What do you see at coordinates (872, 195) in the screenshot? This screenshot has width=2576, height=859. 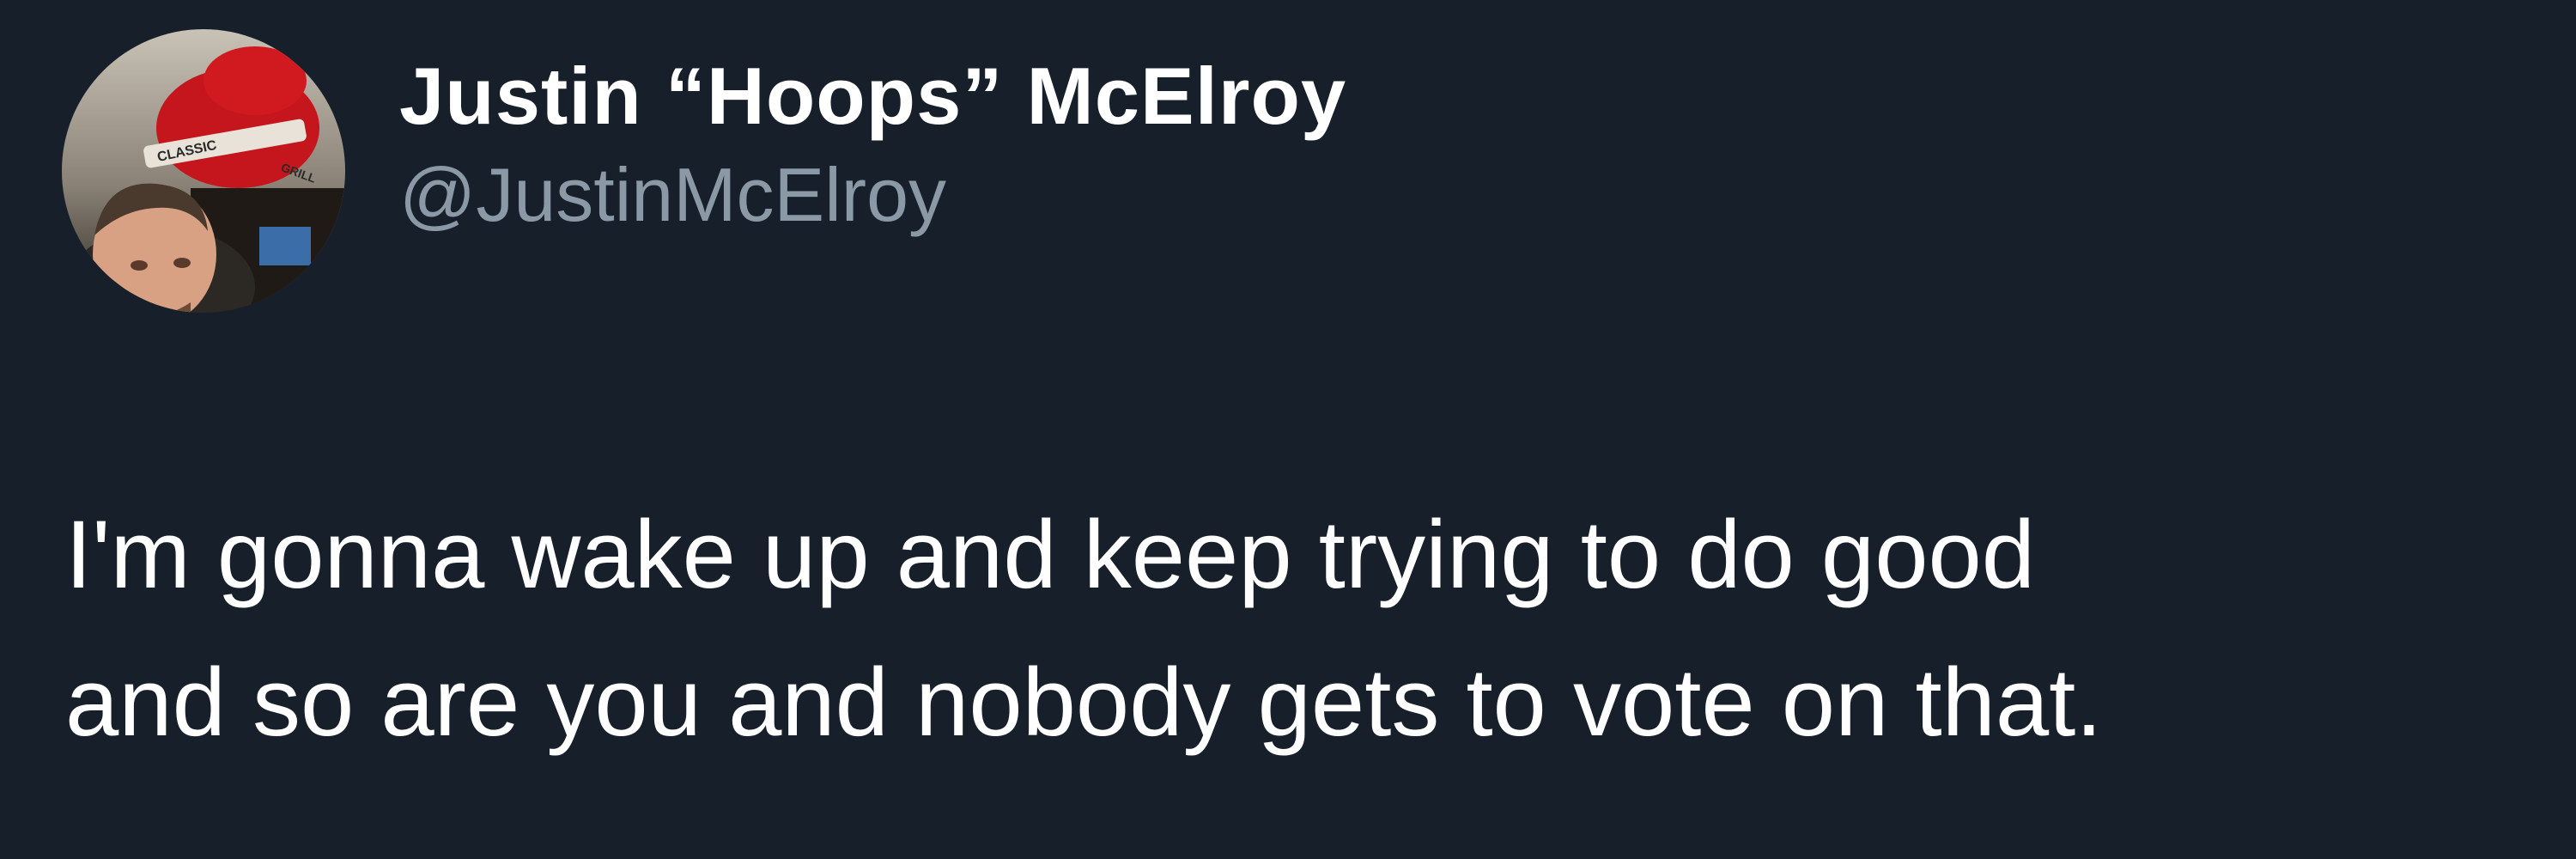 I see `user-handle: @JustinMcElroy` at bounding box center [872, 195].